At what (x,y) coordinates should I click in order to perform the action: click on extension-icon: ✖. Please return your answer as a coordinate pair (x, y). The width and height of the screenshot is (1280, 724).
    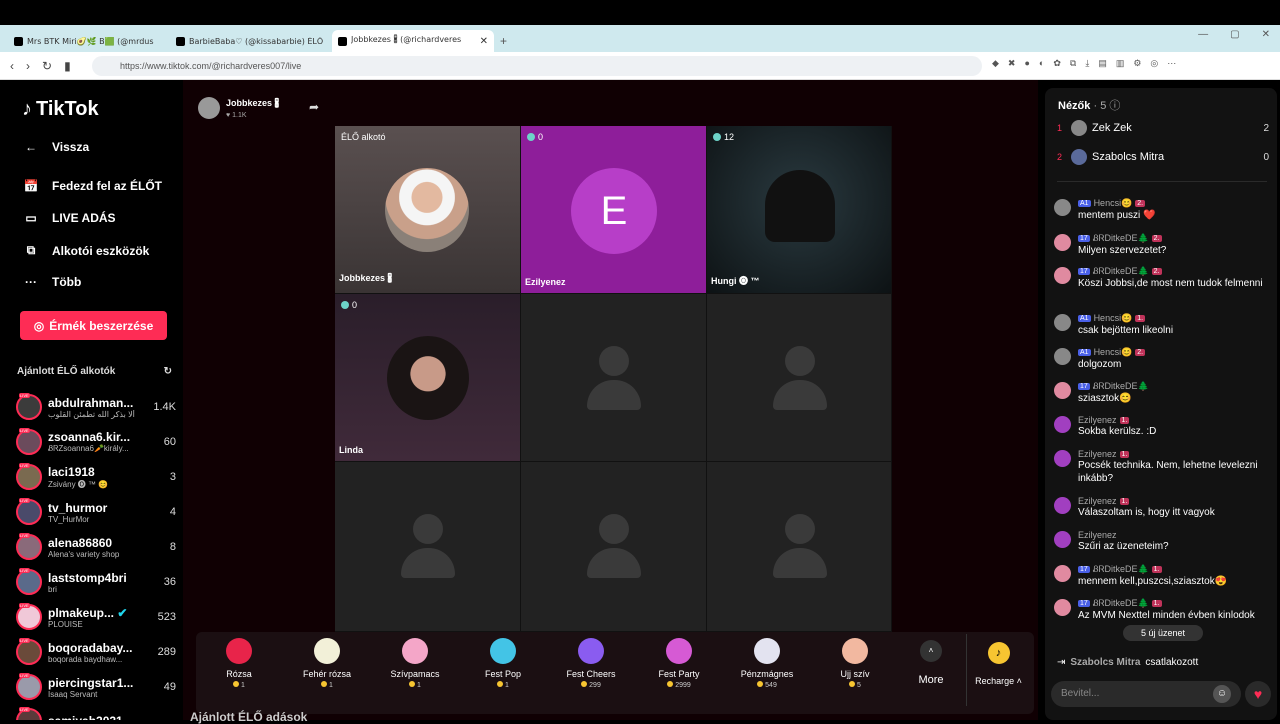
    Looking at the image, I should click on (1012, 63).